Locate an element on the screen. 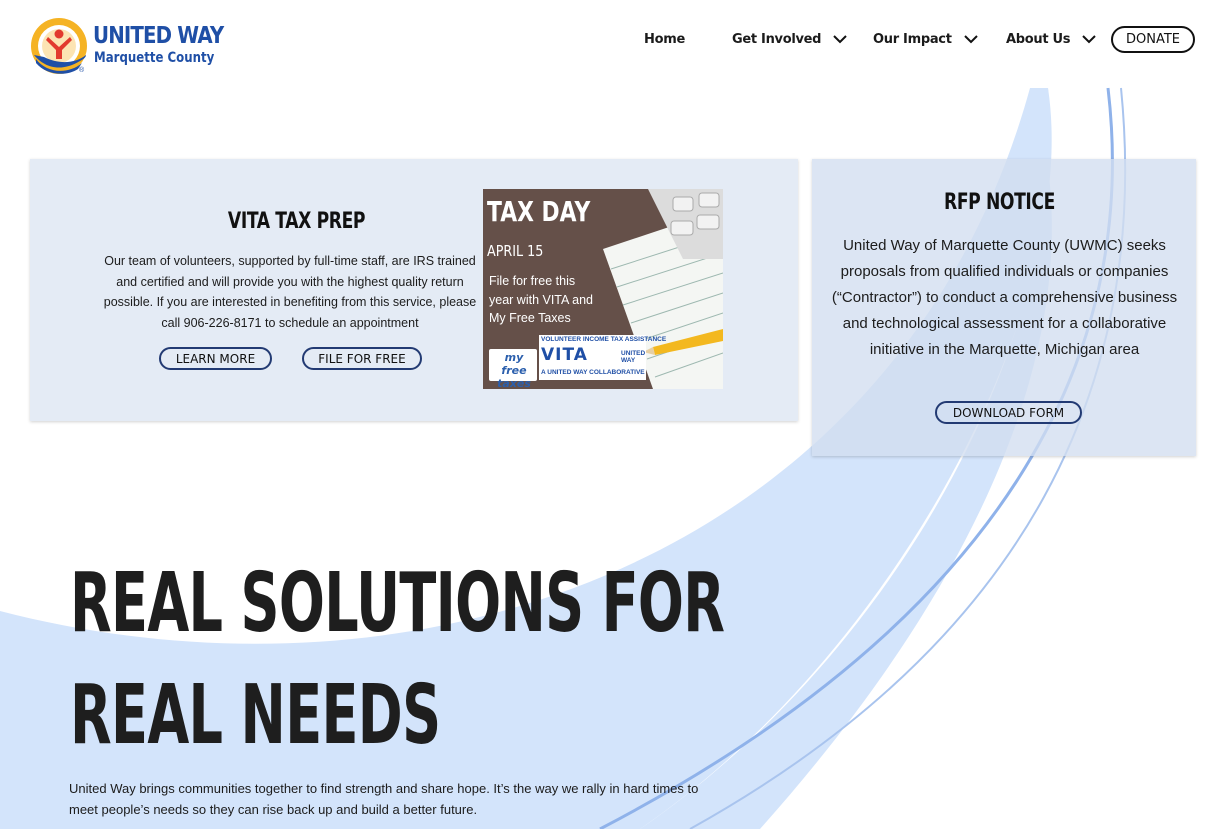 This screenshot has height=829, width=1226. nav-item-label: Home is located at coordinates (664, 39).